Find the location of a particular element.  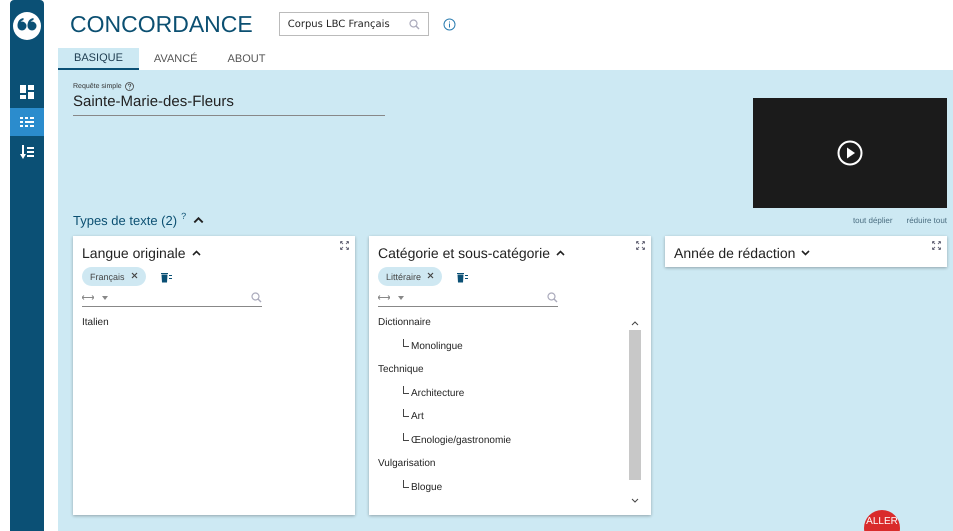

info-icon is located at coordinates (449, 24).